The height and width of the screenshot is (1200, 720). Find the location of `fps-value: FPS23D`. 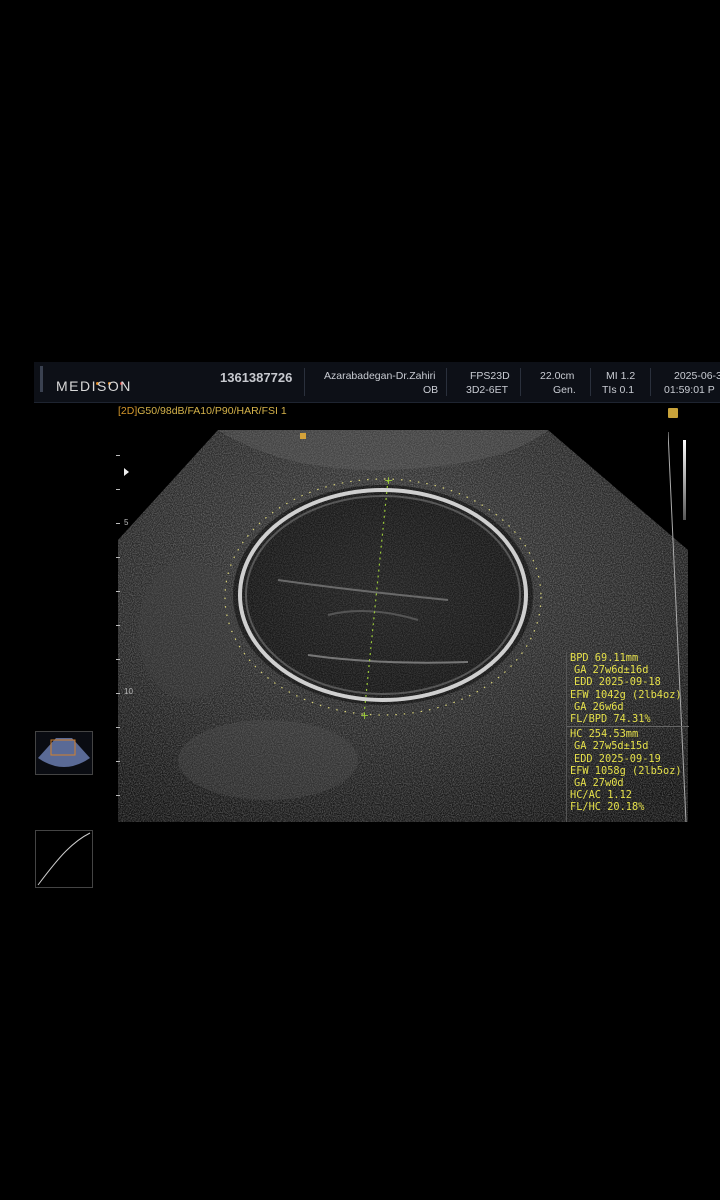

fps-value: FPS23D is located at coordinates (490, 376).